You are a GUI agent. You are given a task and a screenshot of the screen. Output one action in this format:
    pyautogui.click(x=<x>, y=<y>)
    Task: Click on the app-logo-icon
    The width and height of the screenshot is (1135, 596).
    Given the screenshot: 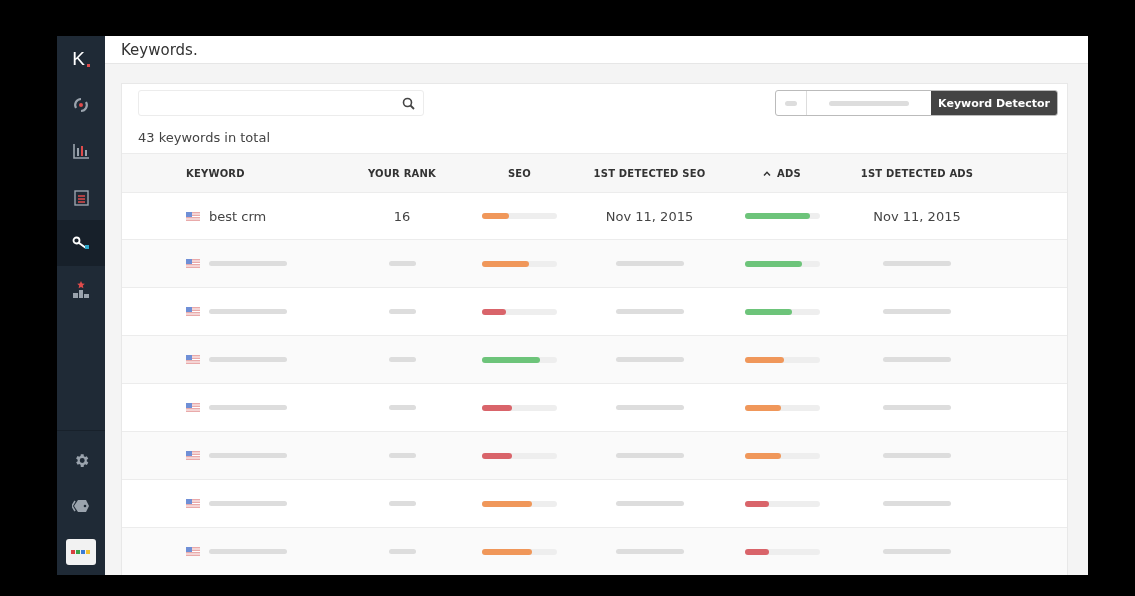 What is the action you would take?
    pyautogui.click(x=81, y=552)
    